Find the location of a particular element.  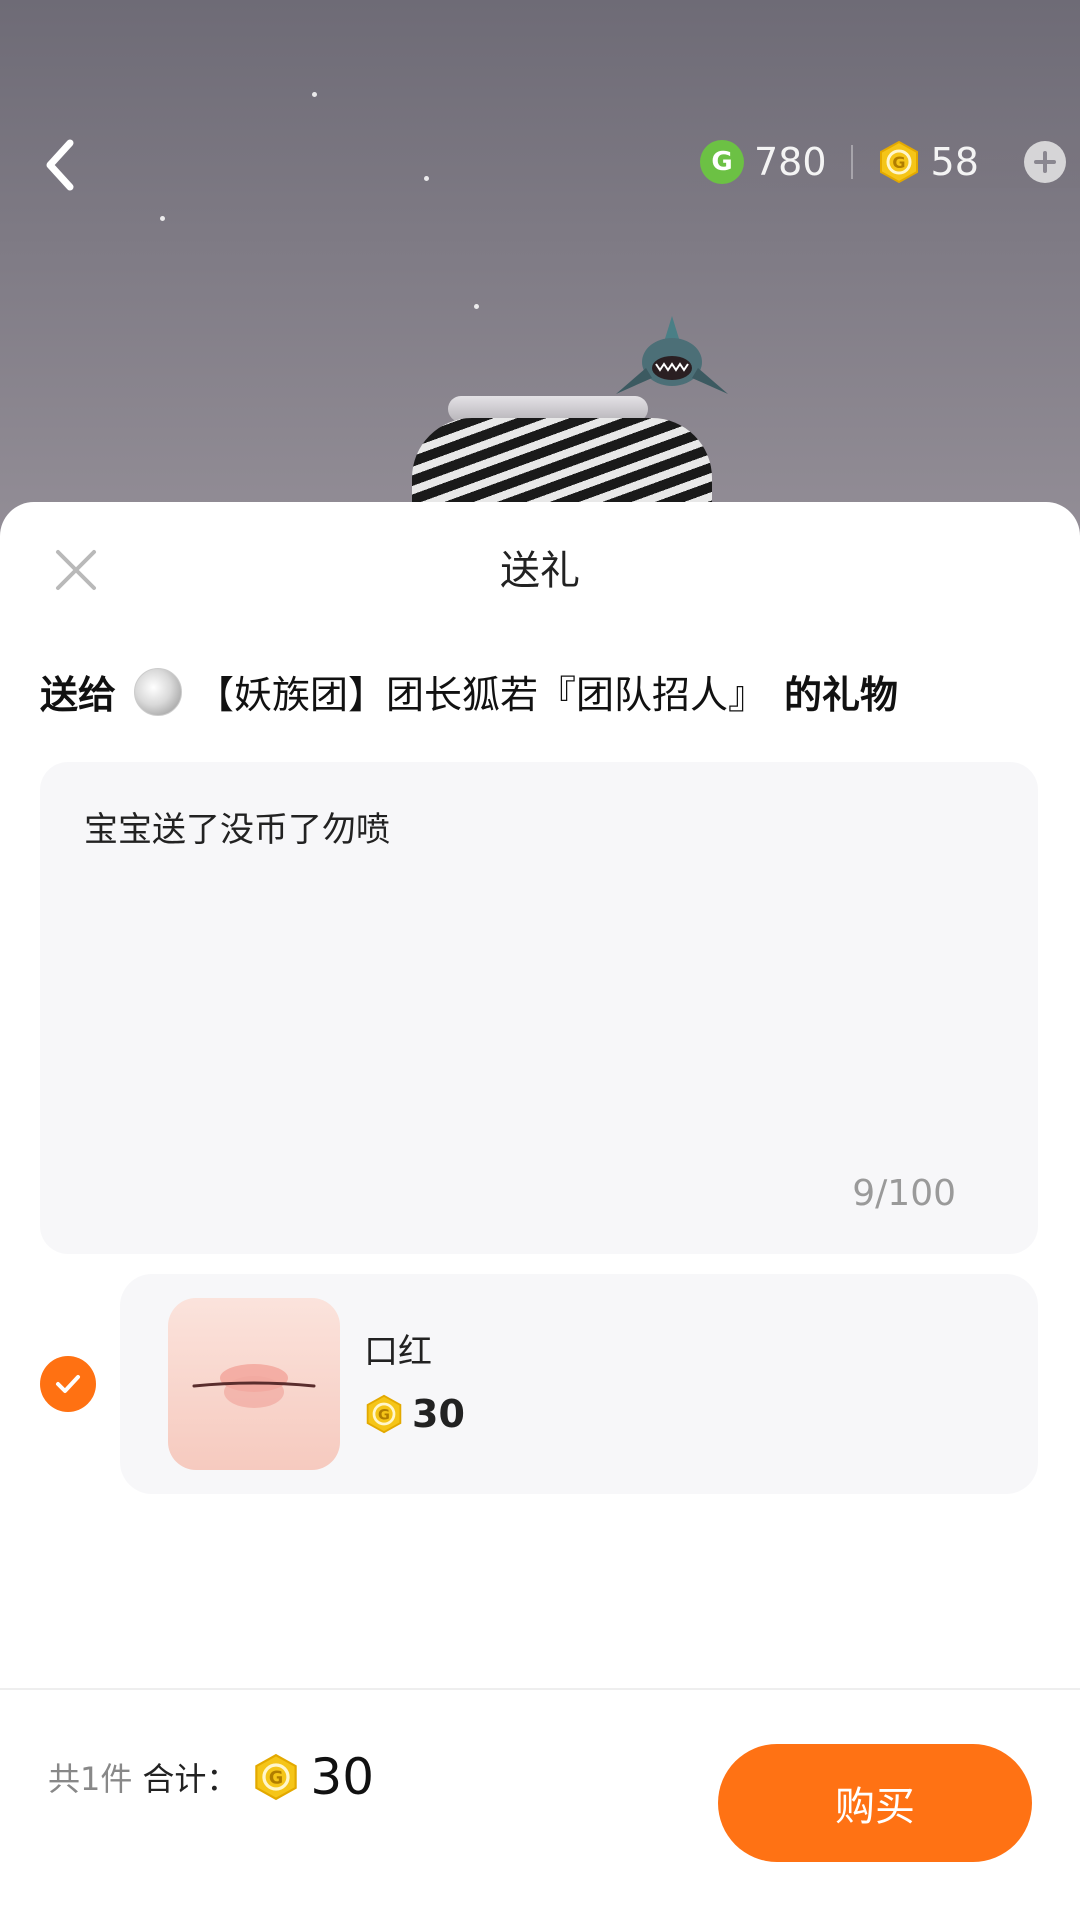

buy-button: 购买 is located at coordinates (875, 1803).